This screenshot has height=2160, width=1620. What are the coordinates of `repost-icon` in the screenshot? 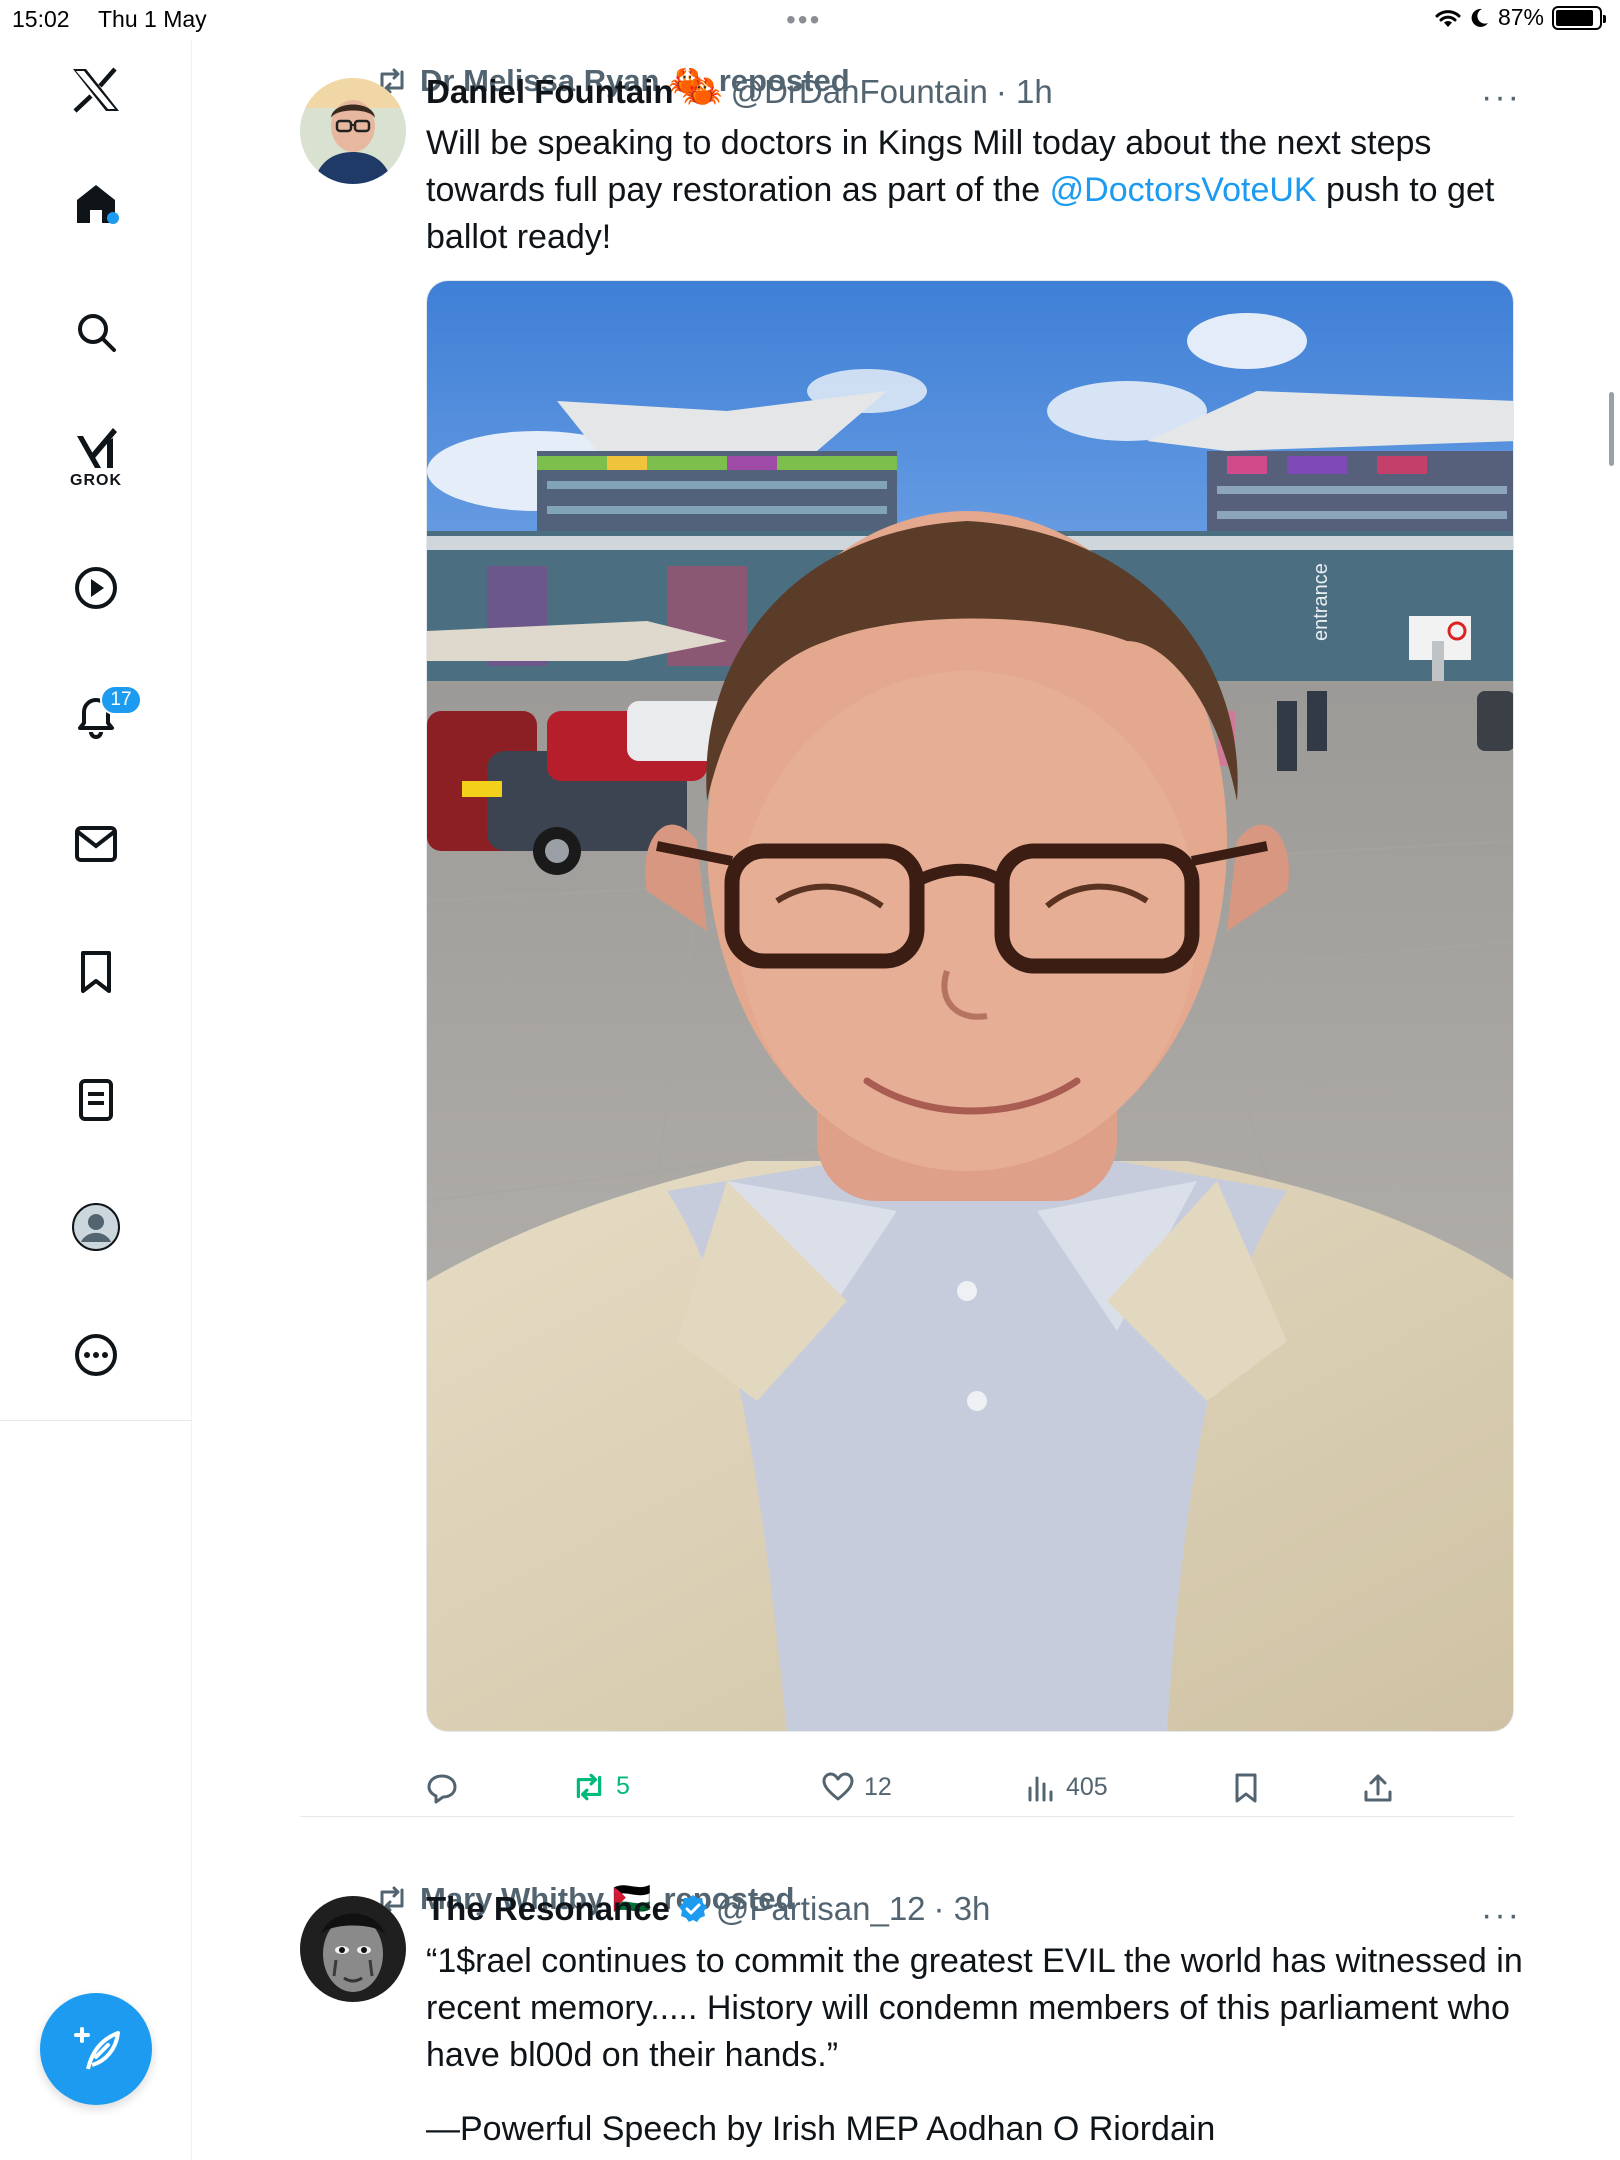 It's located at (589, 1786).